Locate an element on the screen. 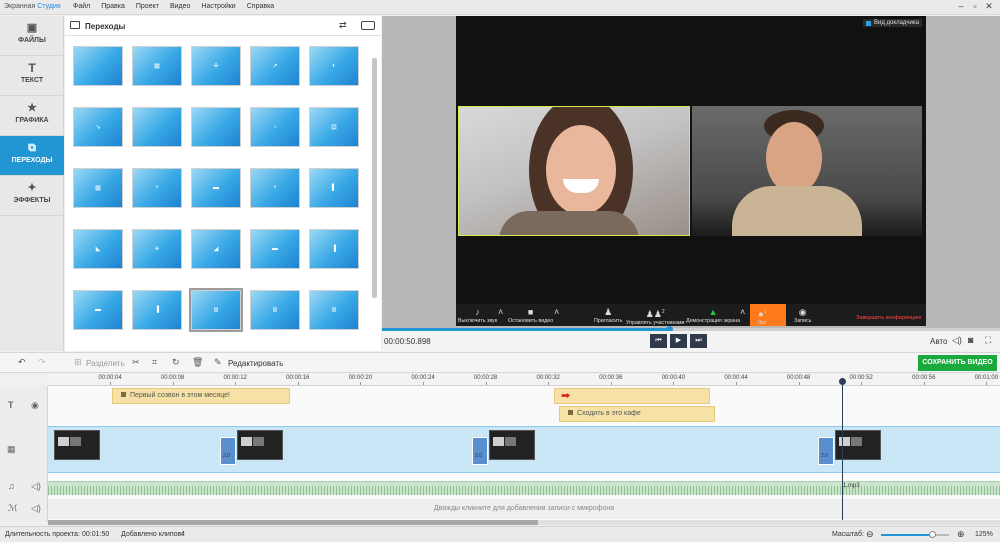  menu-edit: Правка is located at coordinates (113, 6).